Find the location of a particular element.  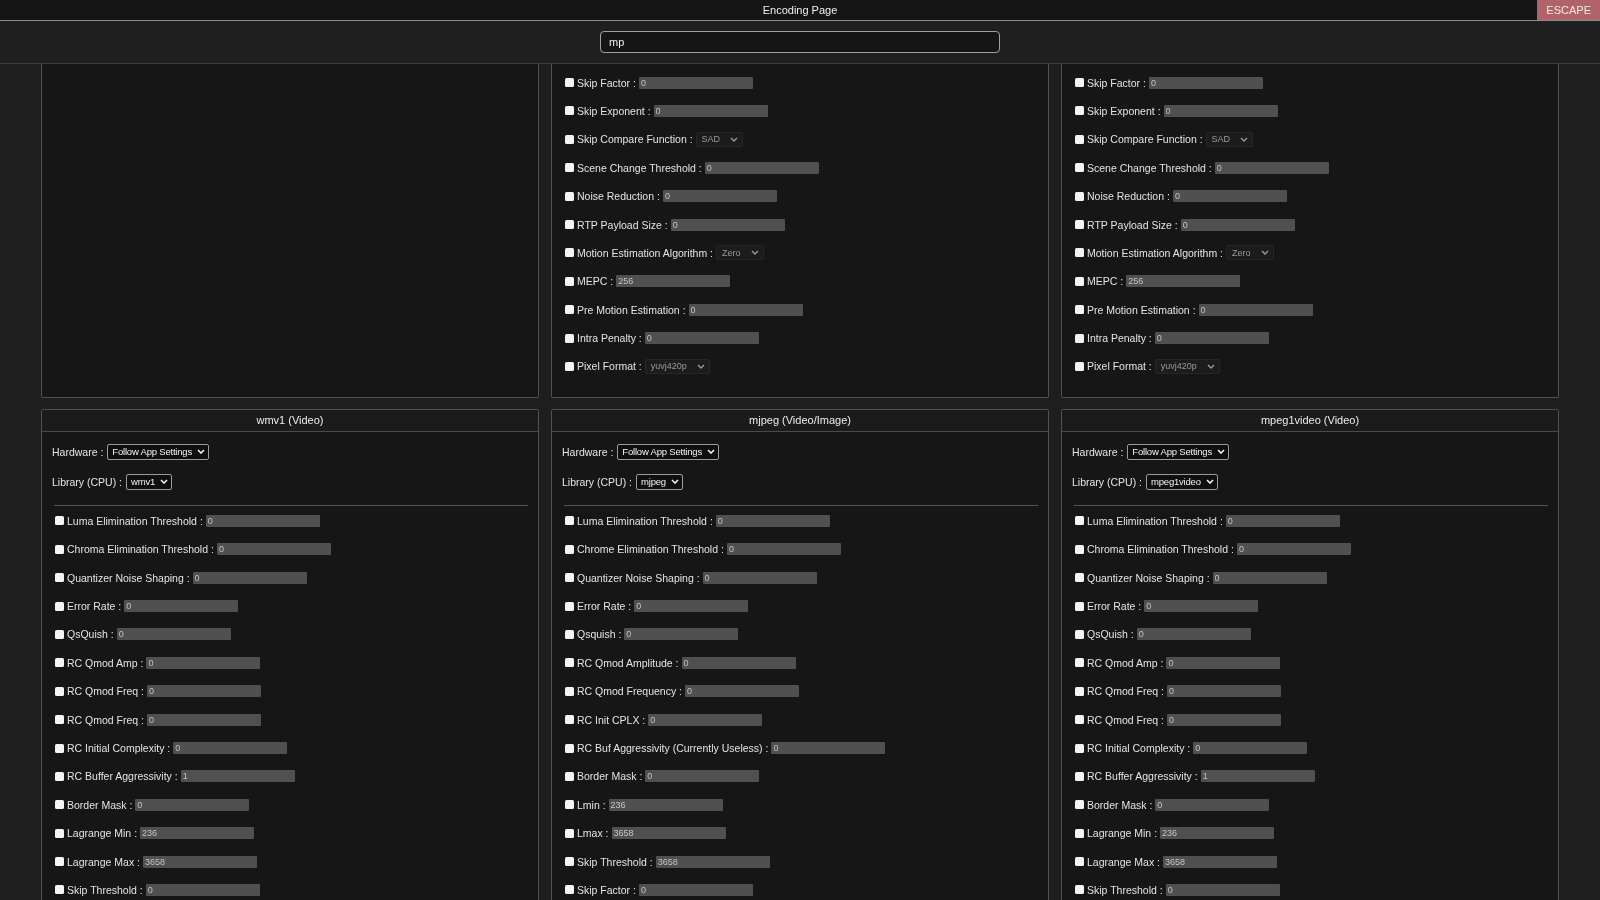

option-label: Skip Exponent : is located at coordinates (614, 110).